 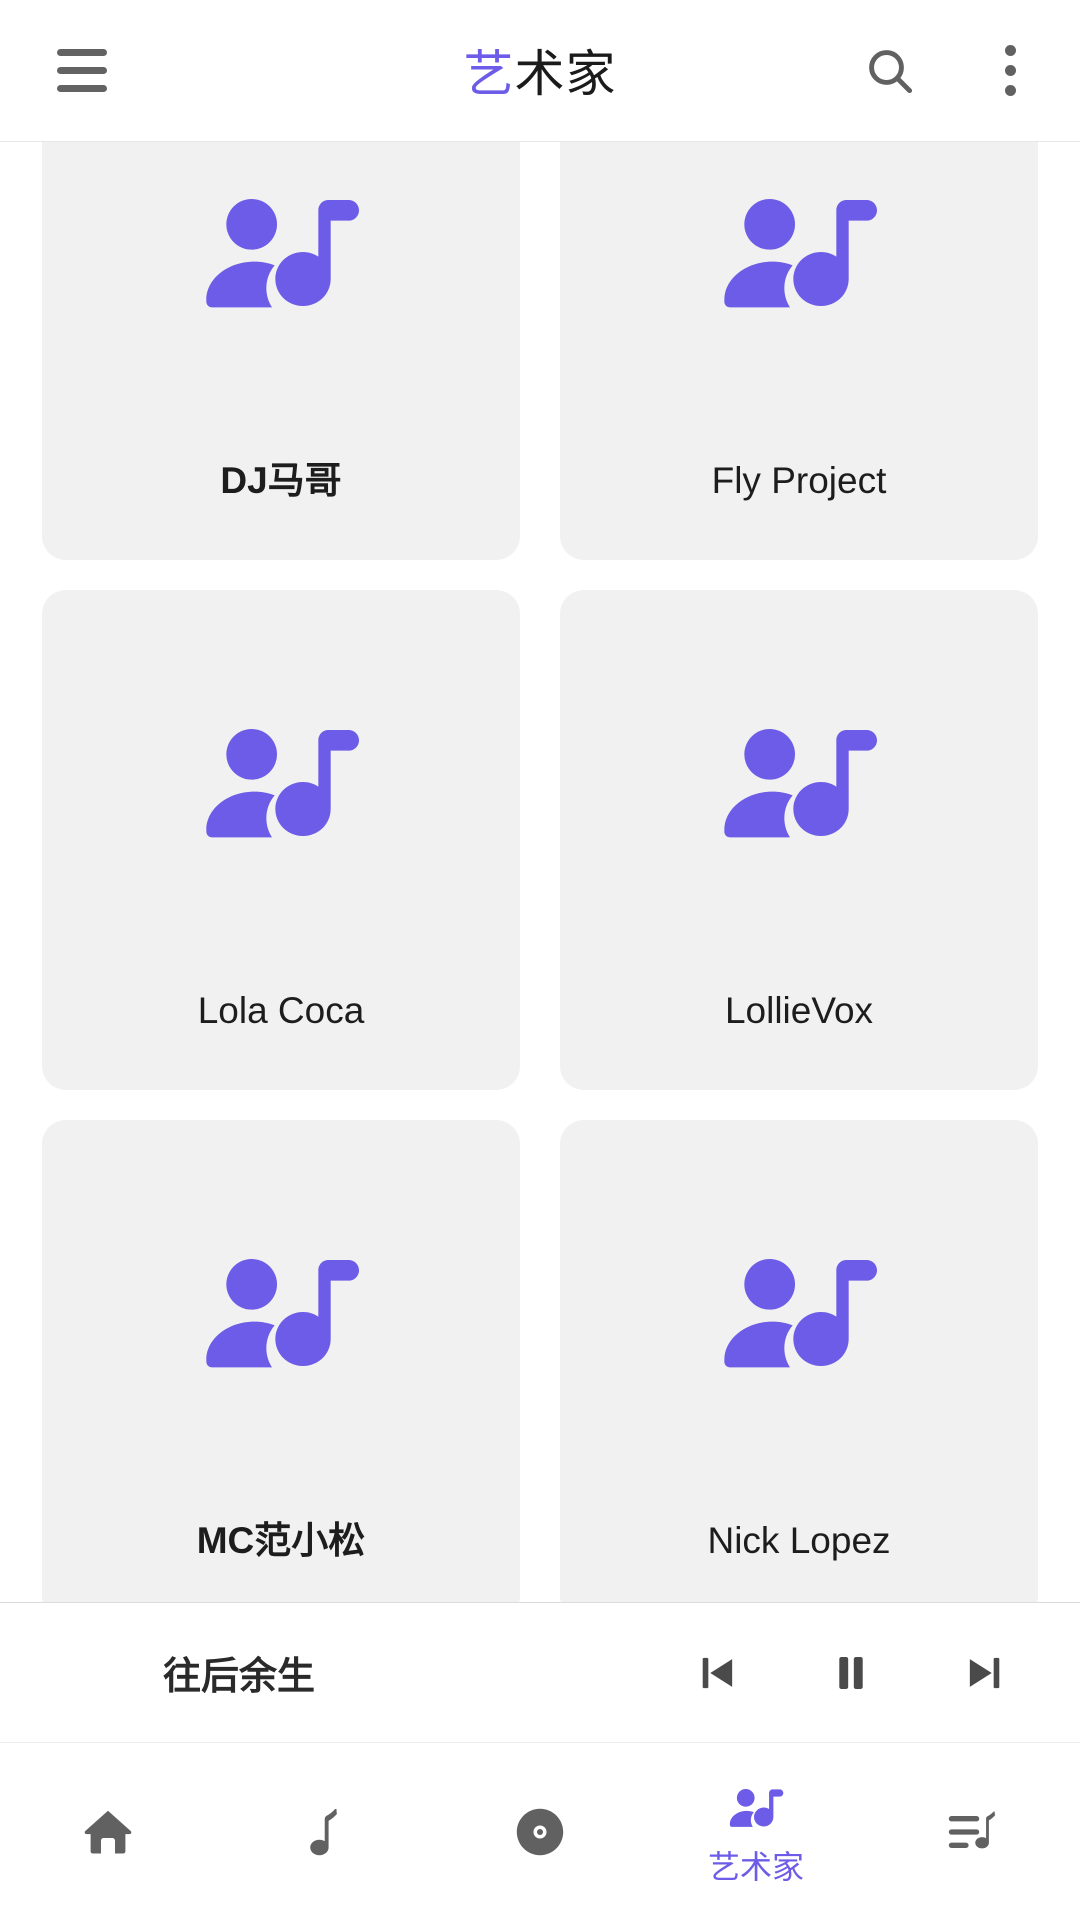 I want to click on artist-card: Lola Coca, so click(x=281, y=840).